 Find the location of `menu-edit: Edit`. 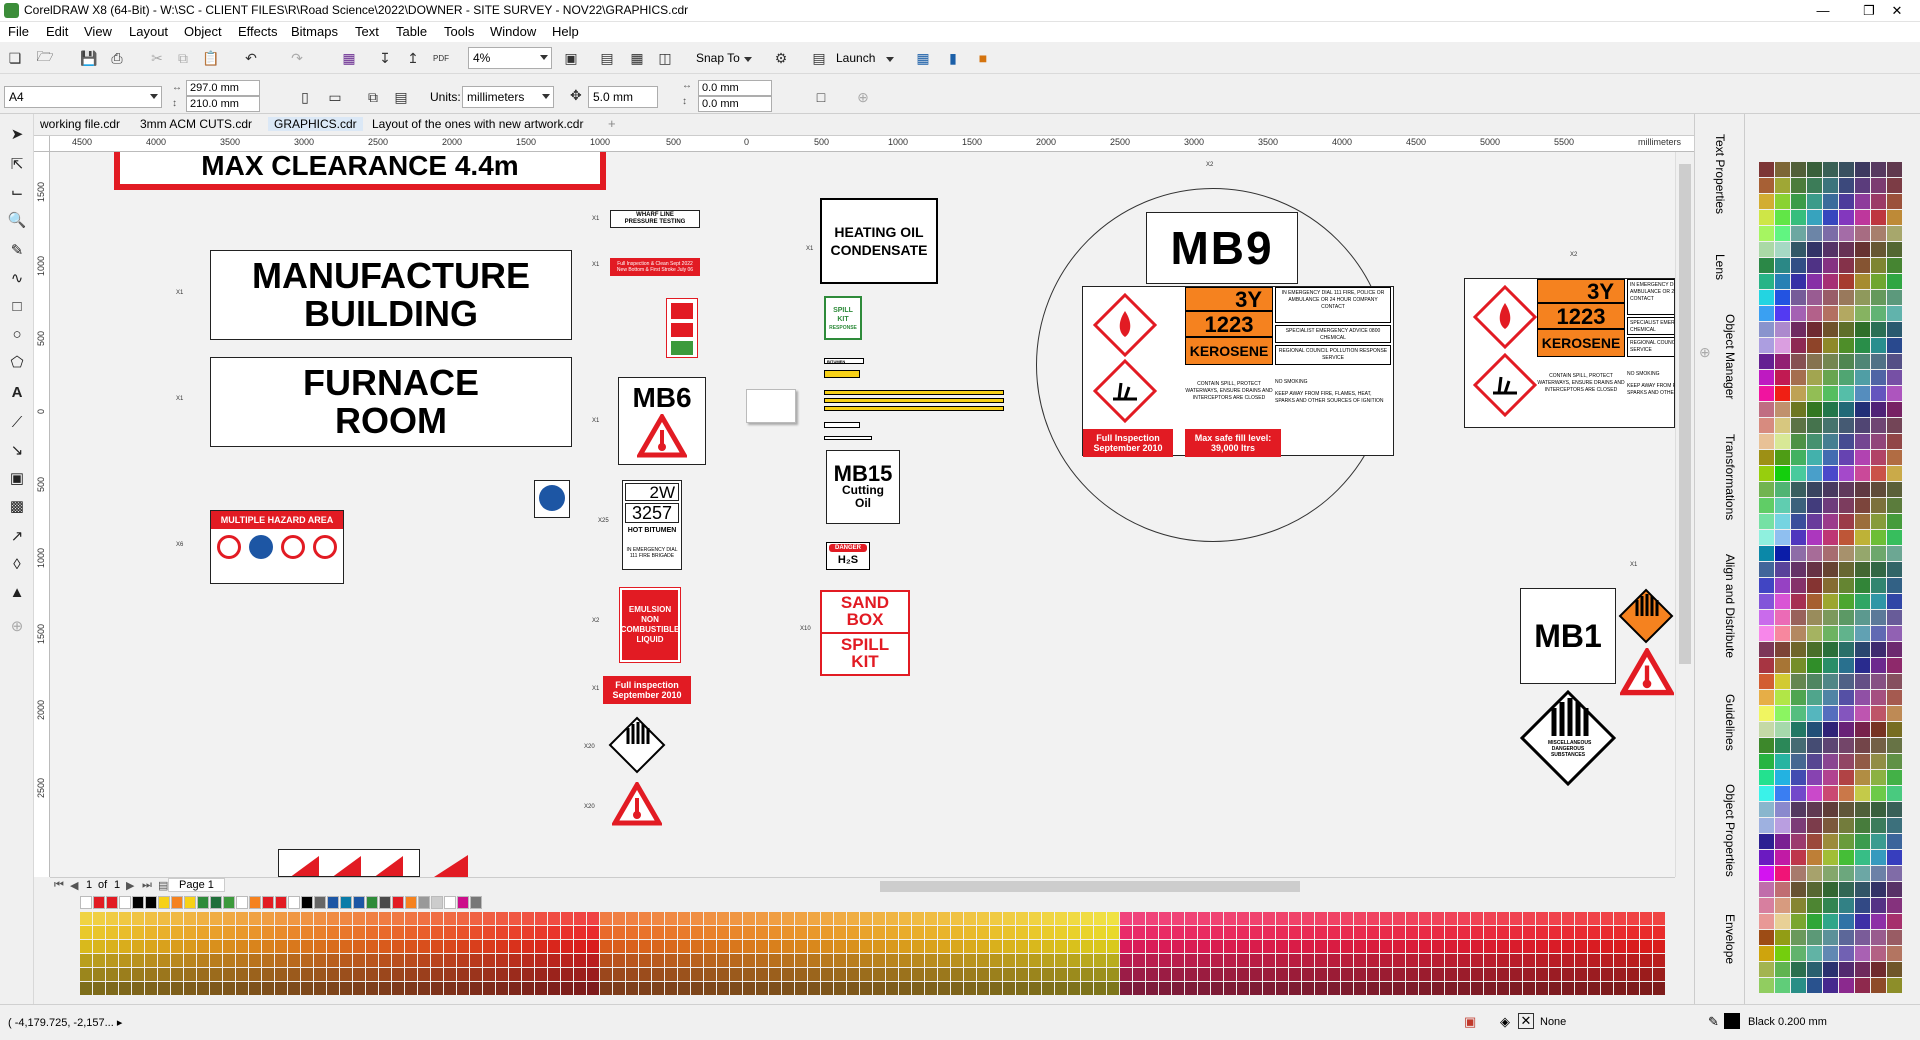

menu-edit: Edit is located at coordinates (57, 31).